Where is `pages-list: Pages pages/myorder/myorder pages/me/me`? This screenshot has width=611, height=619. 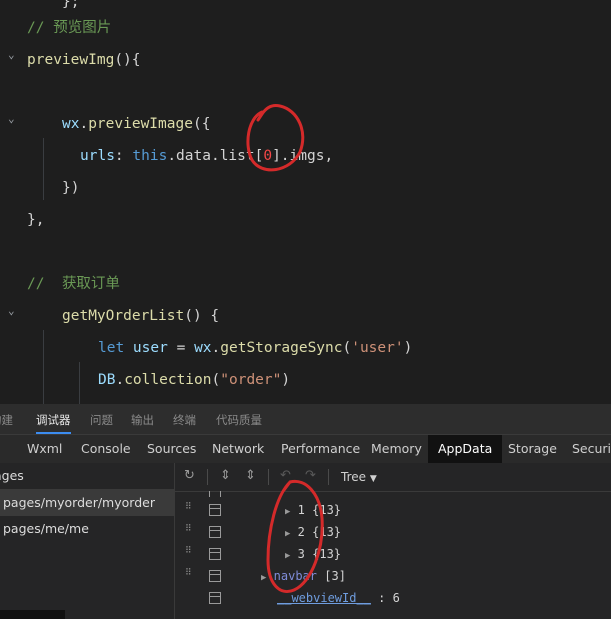 pages-list: Pages pages/myorder/myorder pages/me/me is located at coordinates (88, 541).